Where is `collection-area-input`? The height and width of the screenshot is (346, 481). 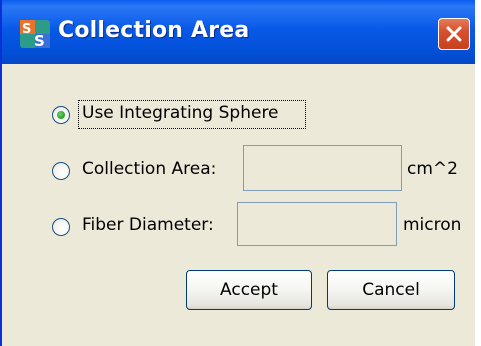 collection-area-input is located at coordinates (322, 168).